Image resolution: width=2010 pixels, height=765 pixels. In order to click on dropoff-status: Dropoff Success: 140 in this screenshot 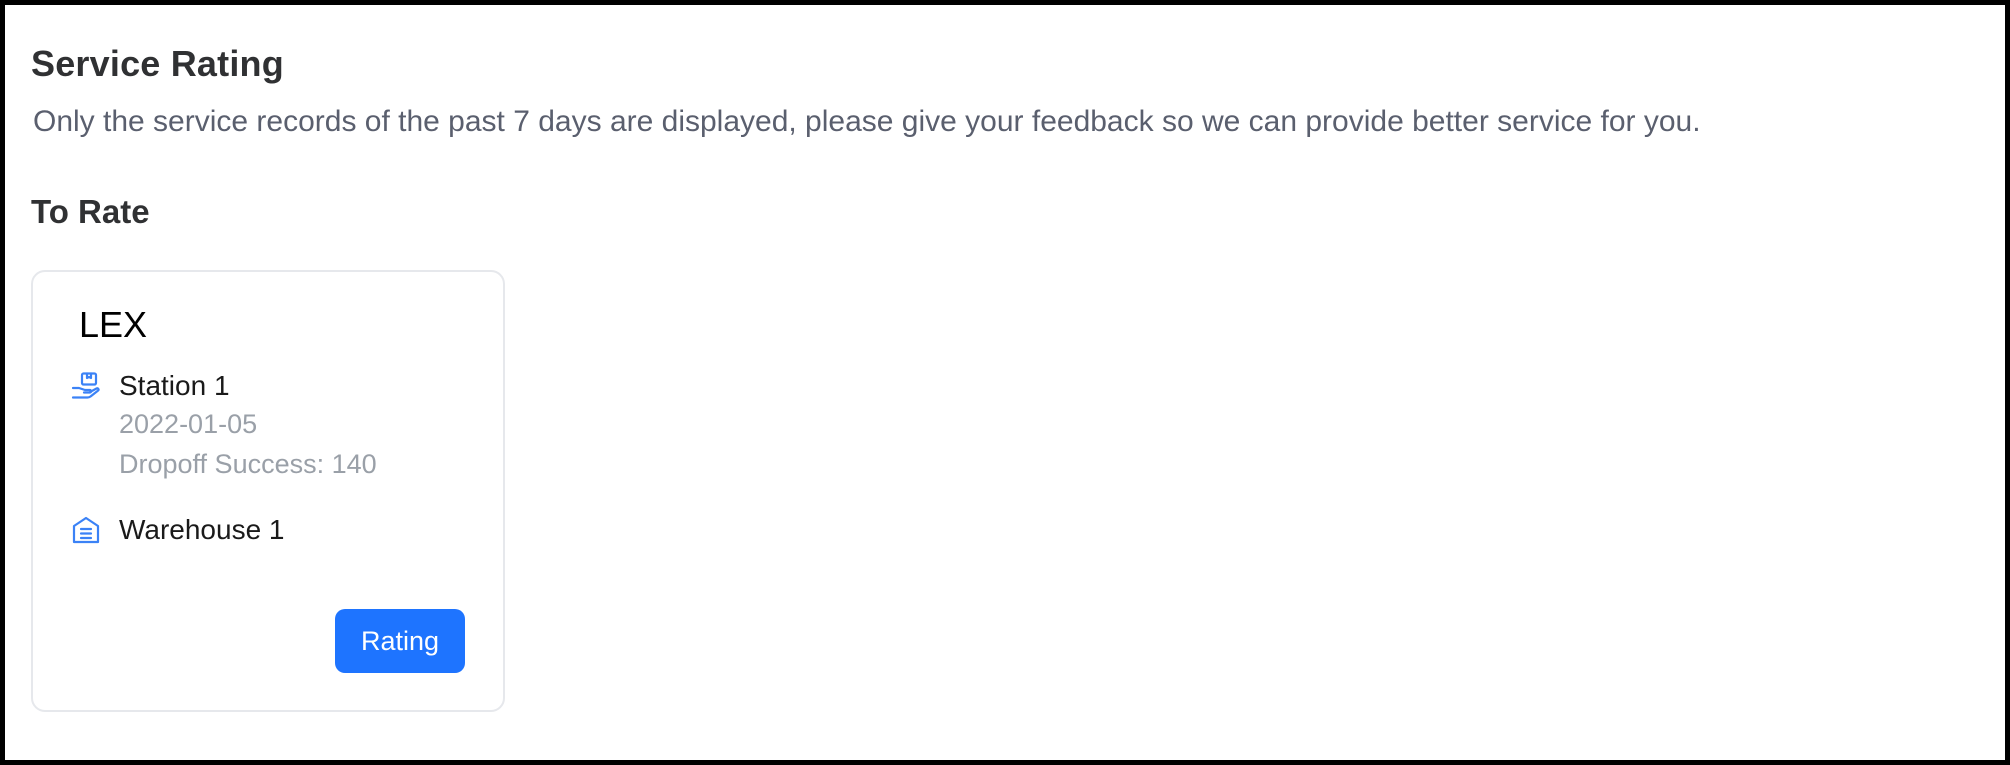, I will do `click(248, 464)`.